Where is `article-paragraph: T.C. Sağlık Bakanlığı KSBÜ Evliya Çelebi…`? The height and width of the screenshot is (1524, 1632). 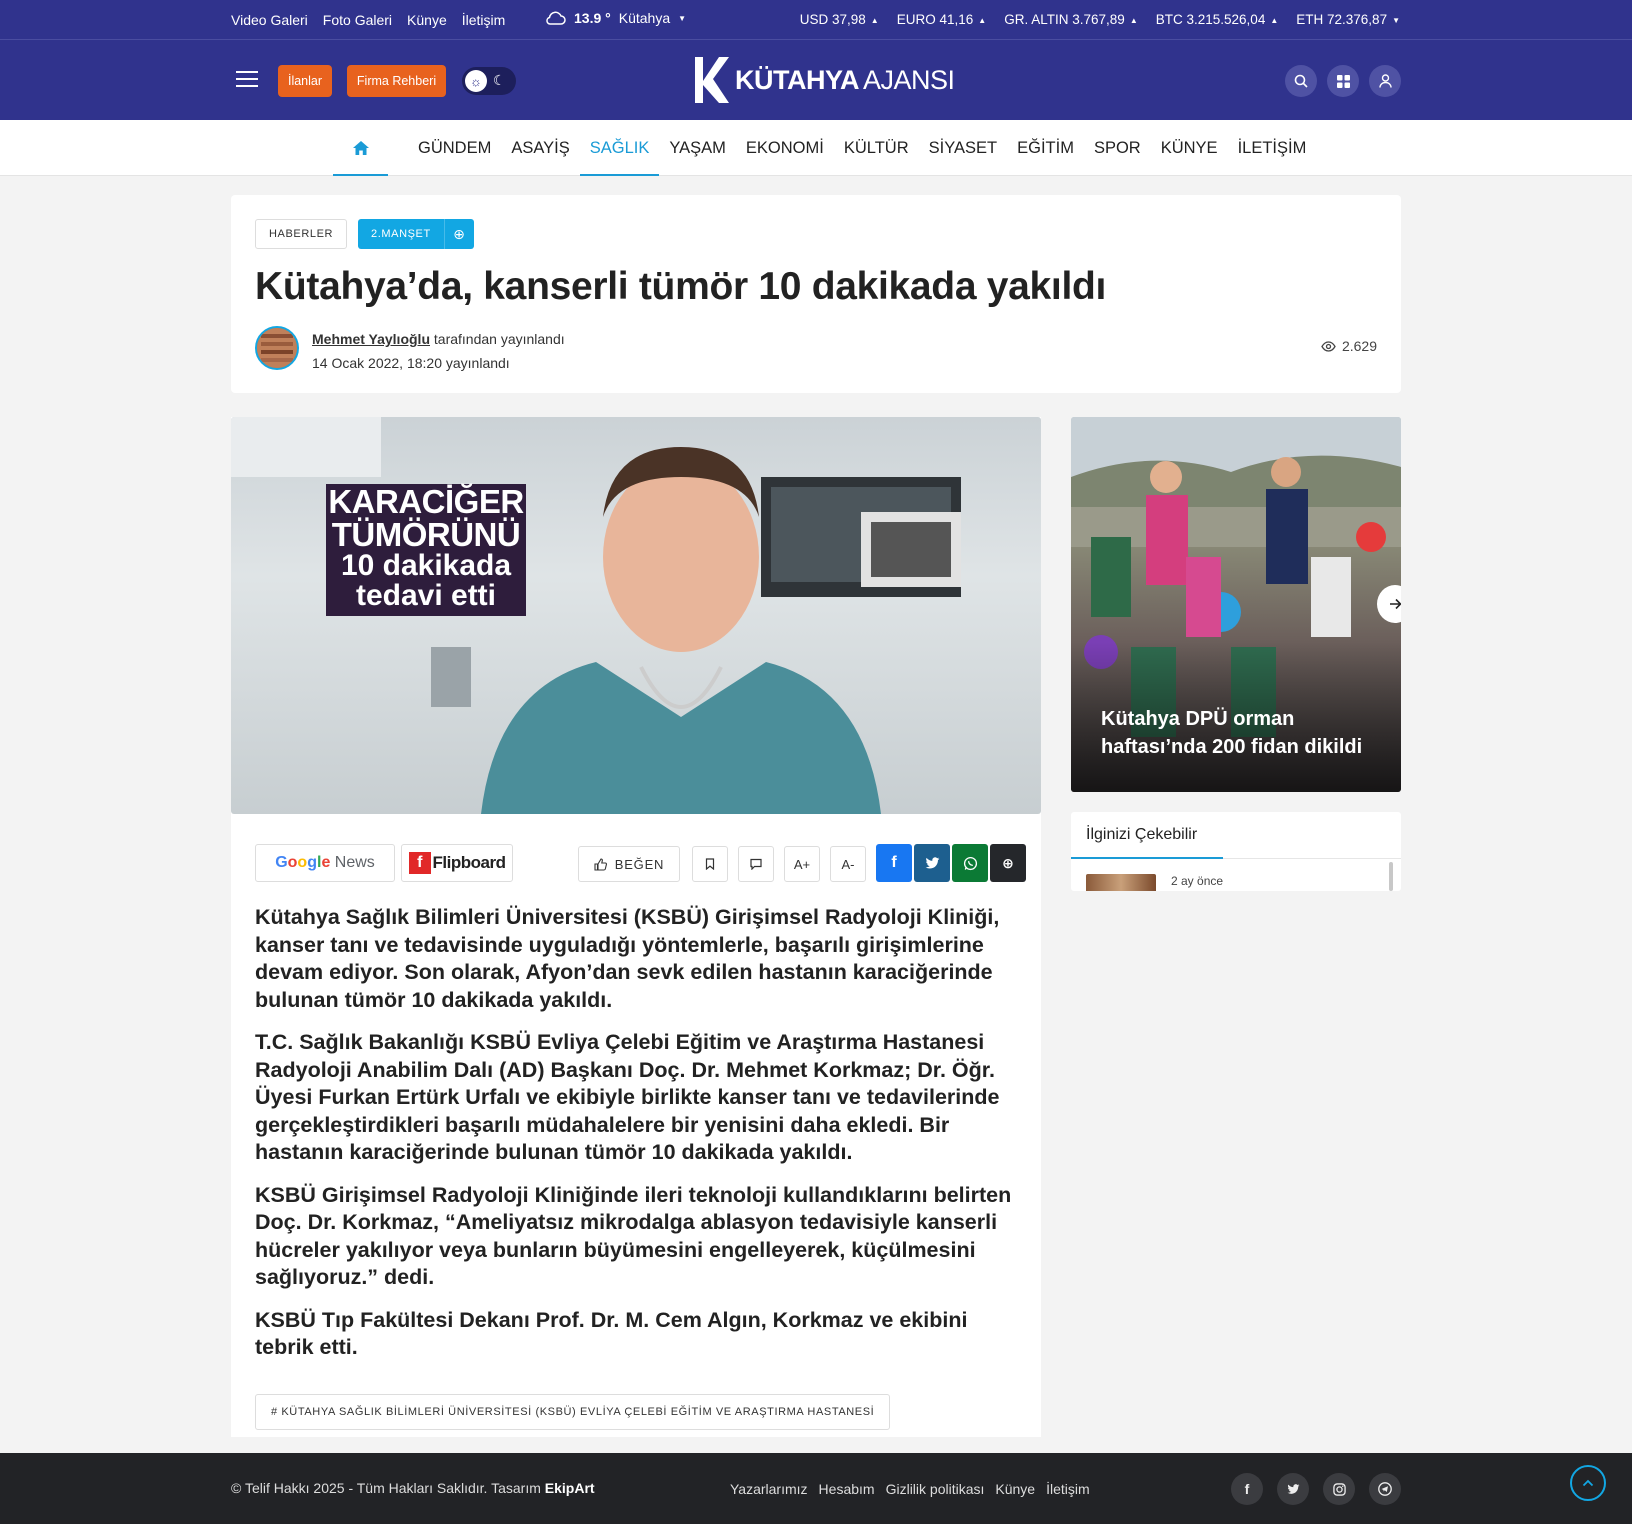 article-paragraph: T.C. Sağlık Bakanlığı KSBÜ Evliya Çelebi… is located at coordinates (627, 1097).